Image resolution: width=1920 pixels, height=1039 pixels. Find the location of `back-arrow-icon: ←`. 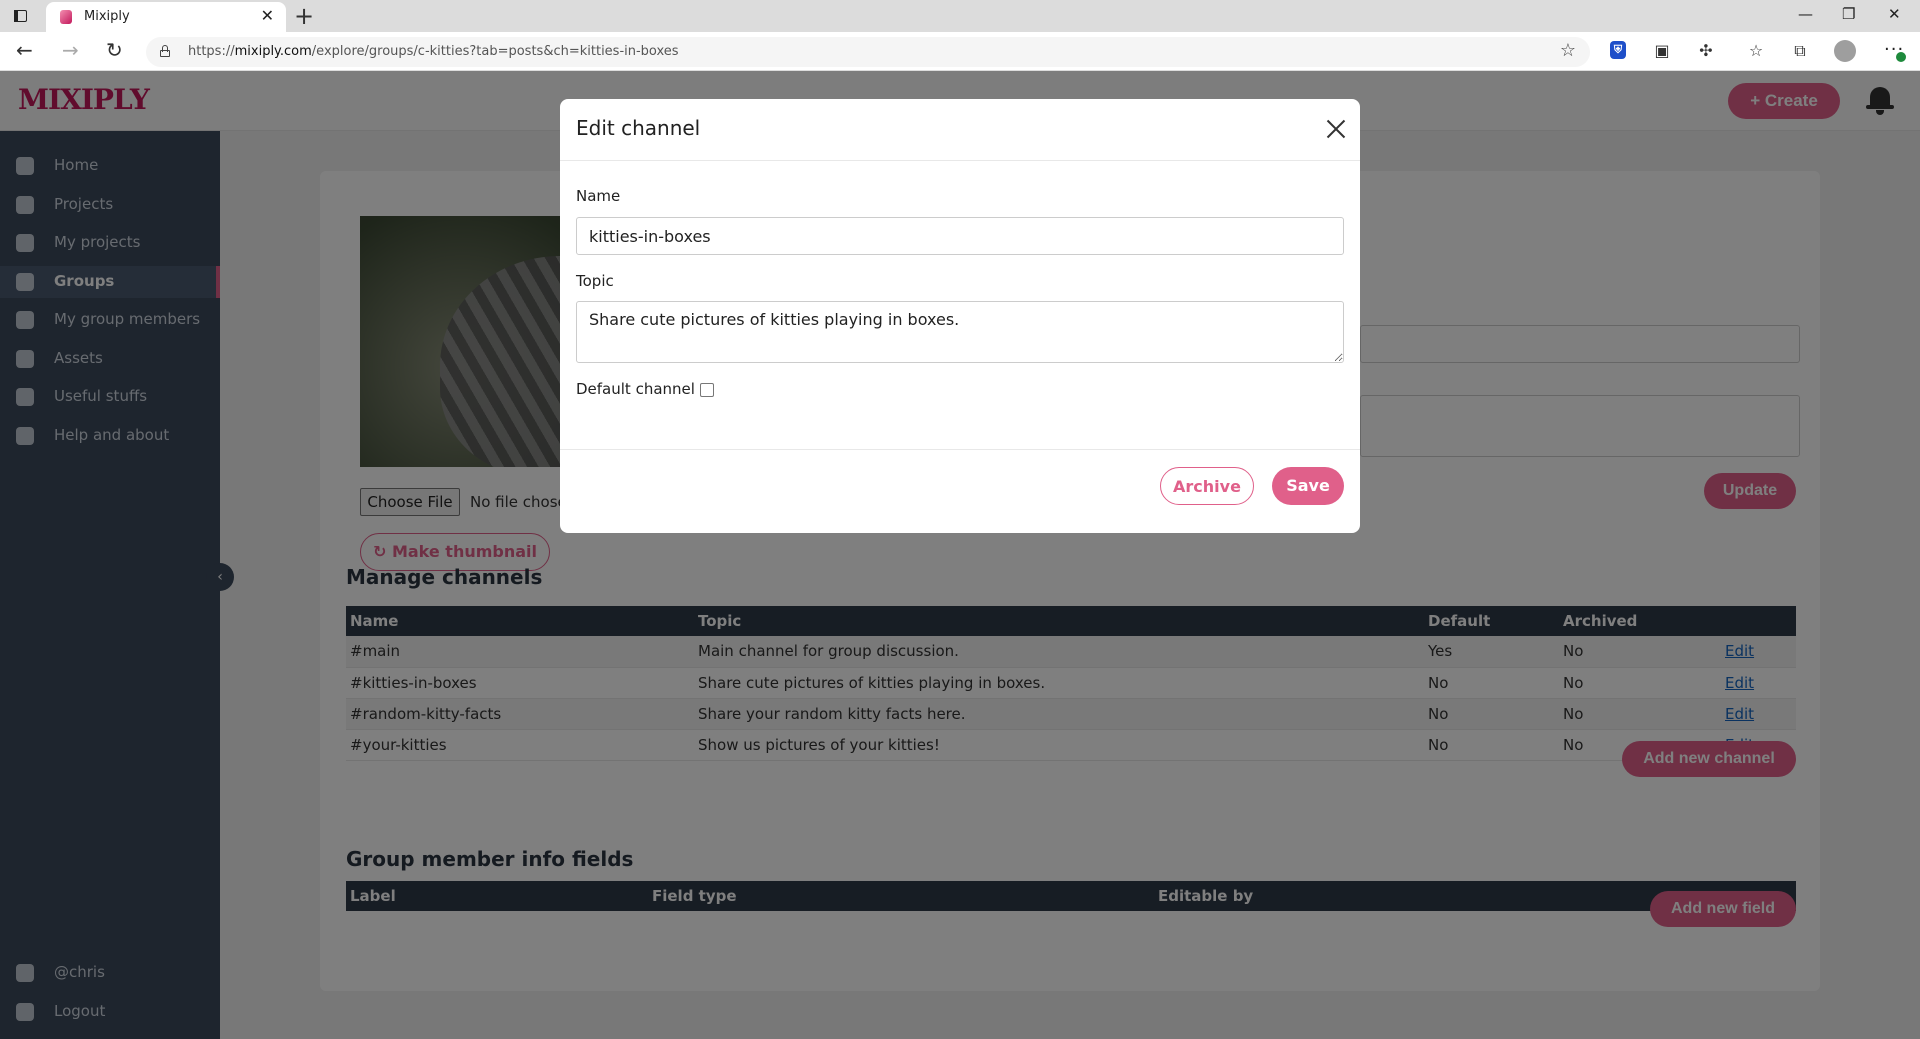

back-arrow-icon: ← is located at coordinates (24, 50).